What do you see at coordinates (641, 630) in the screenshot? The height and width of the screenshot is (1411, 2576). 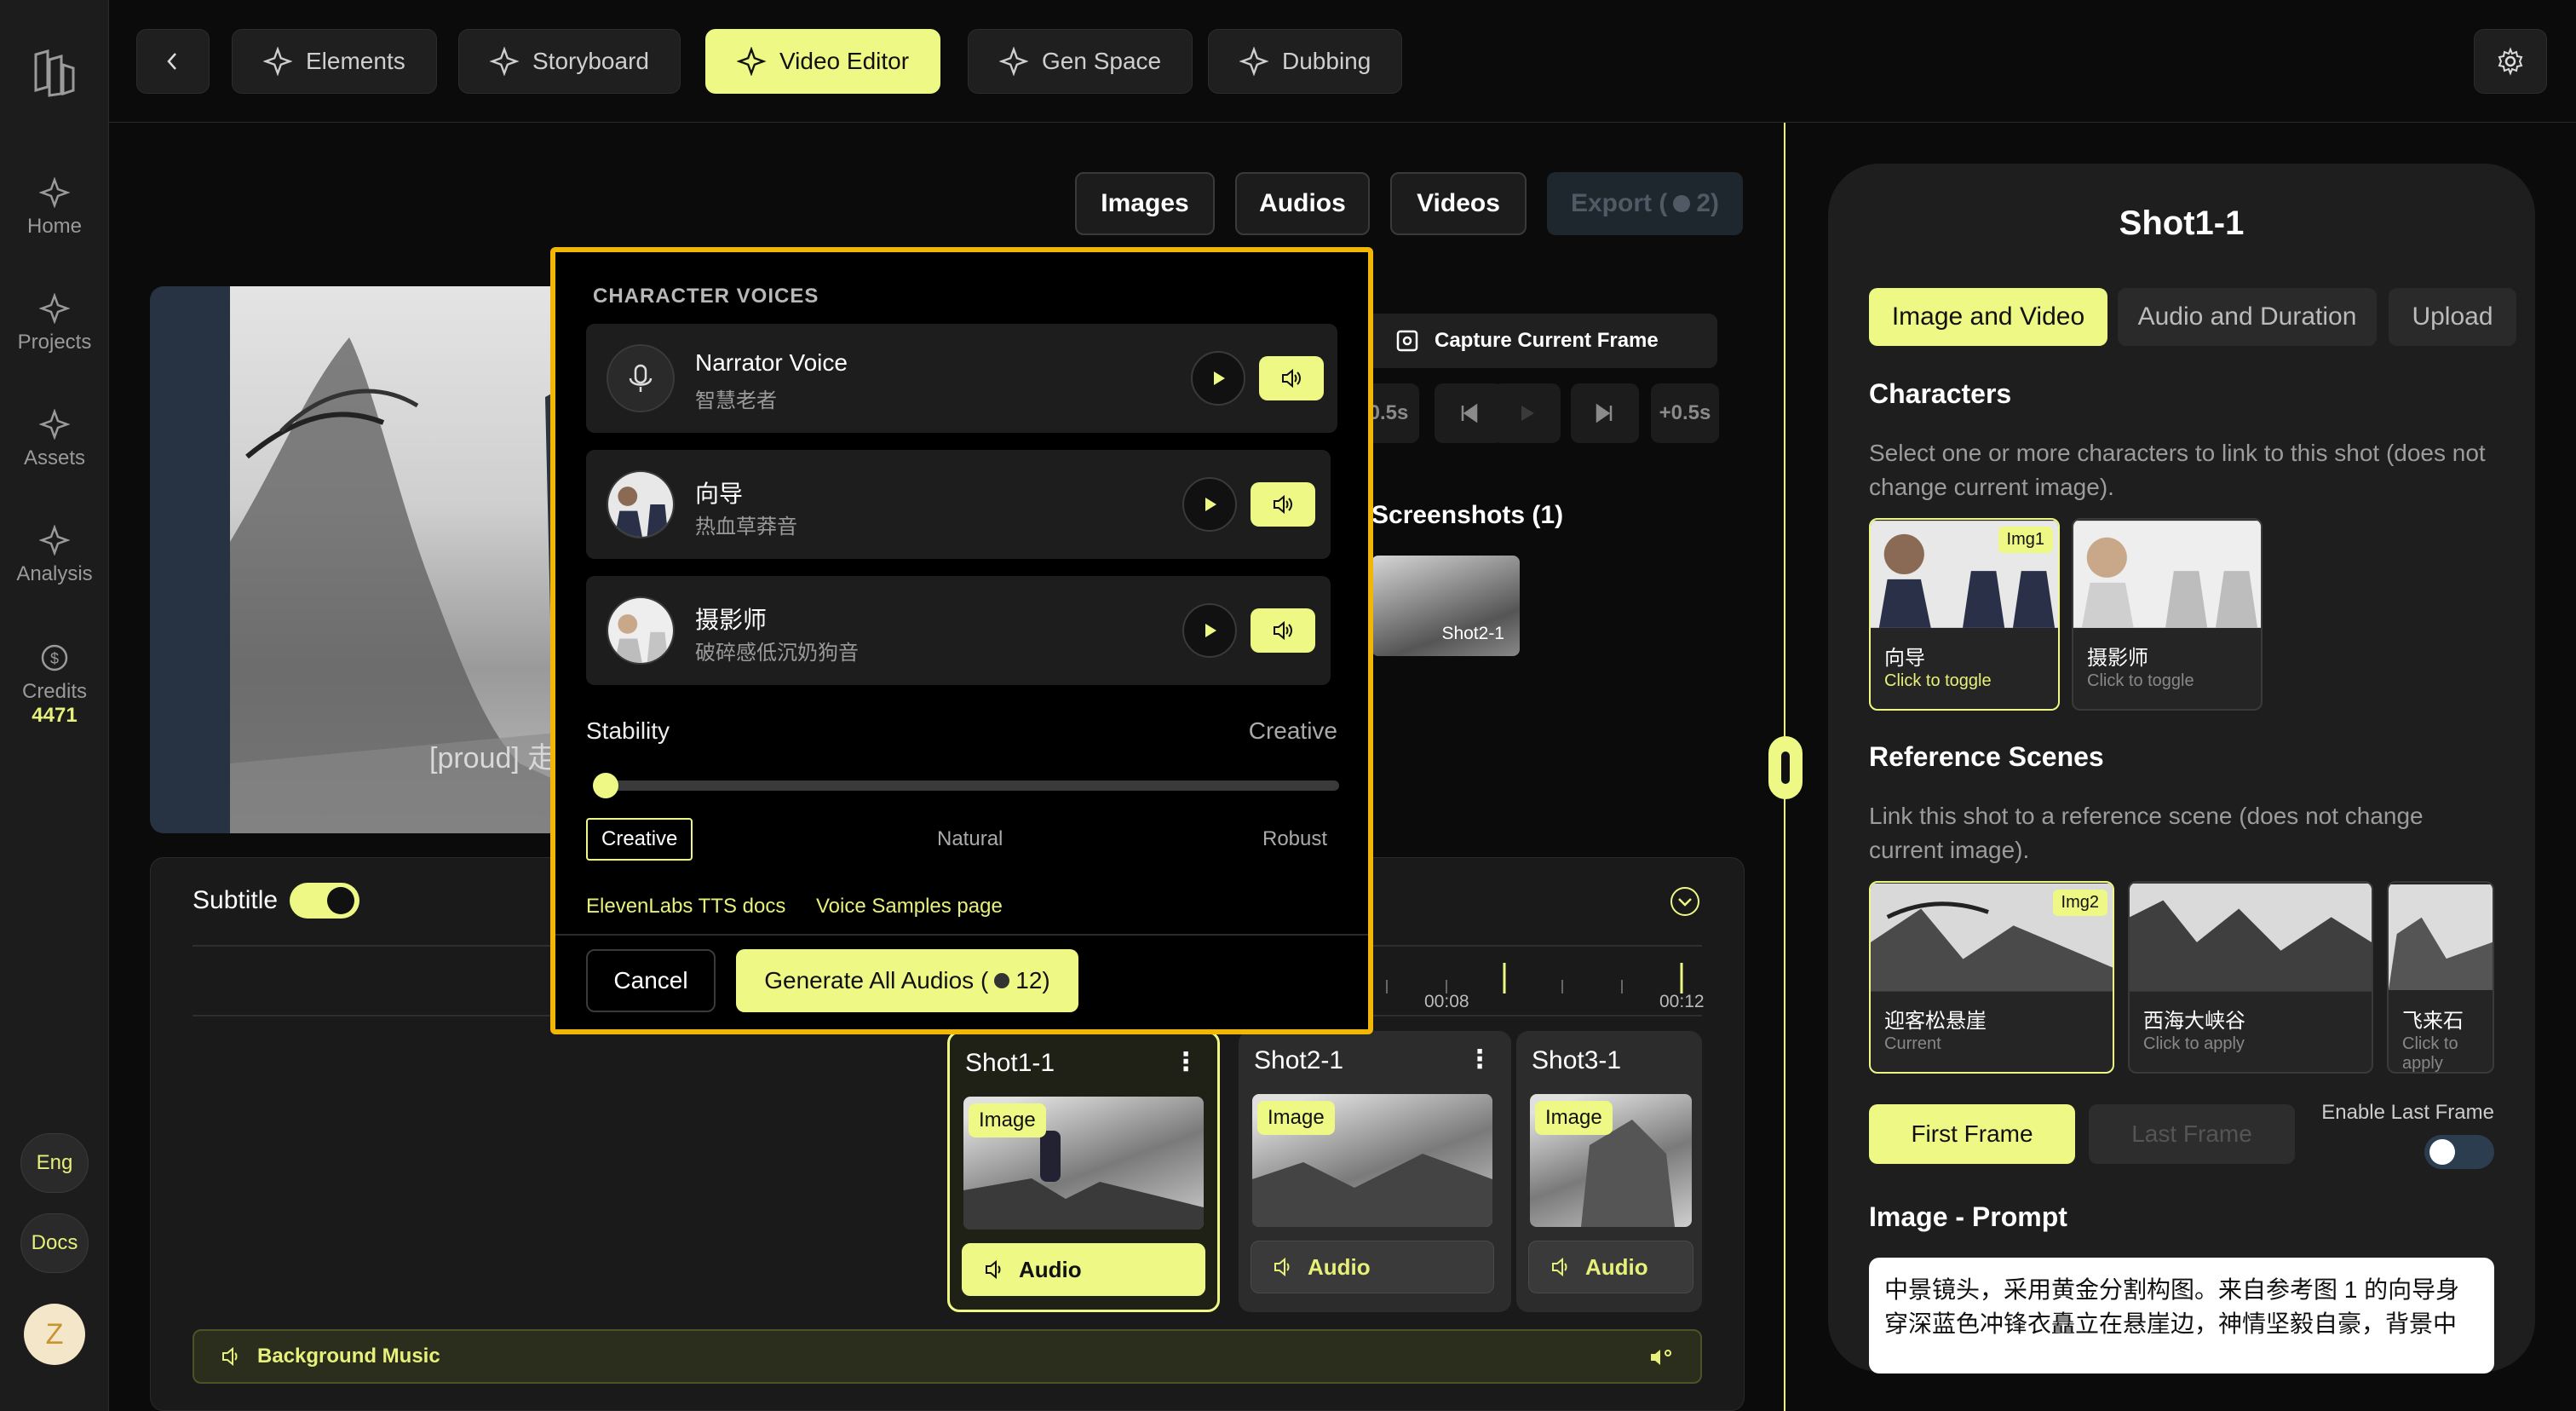 I see `character-avatar` at bounding box center [641, 630].